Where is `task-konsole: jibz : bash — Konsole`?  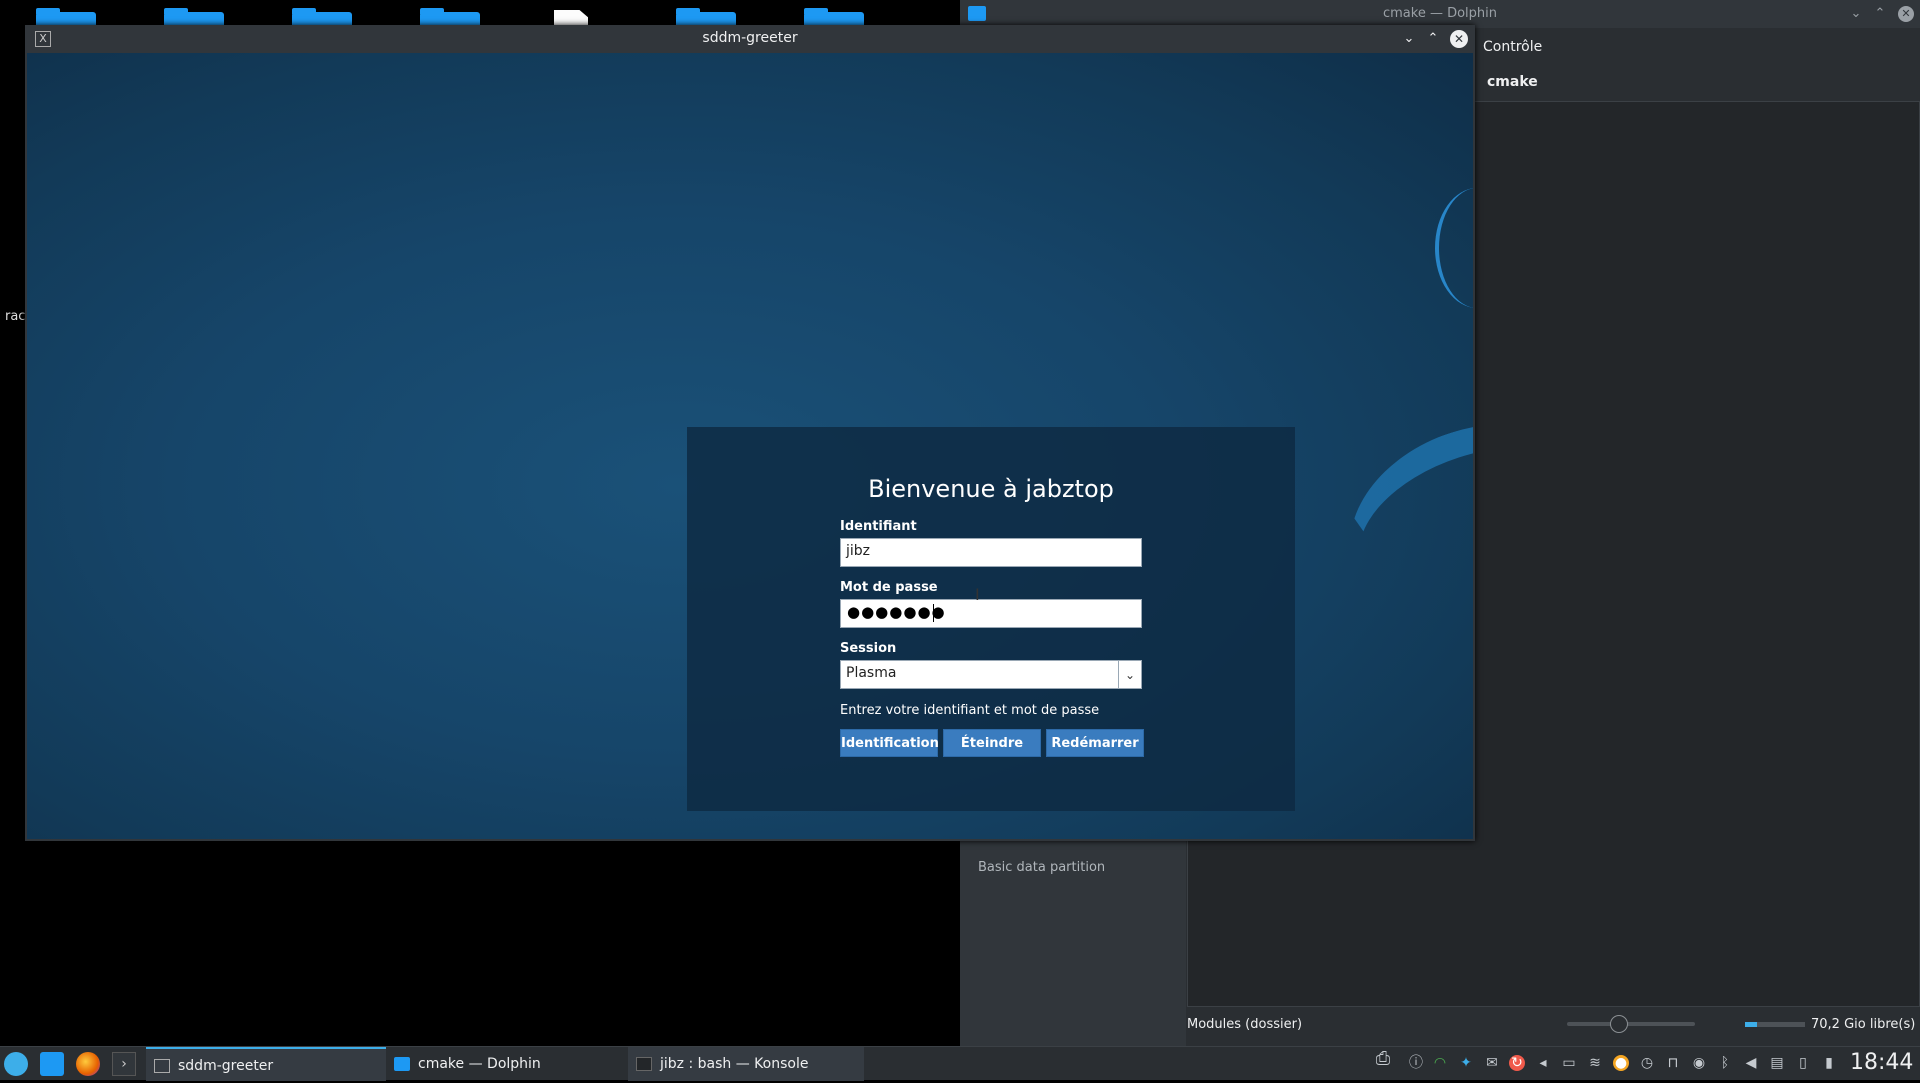 task-konsole: jibz : bash — Konsole is located at coordinates (746, 1064).